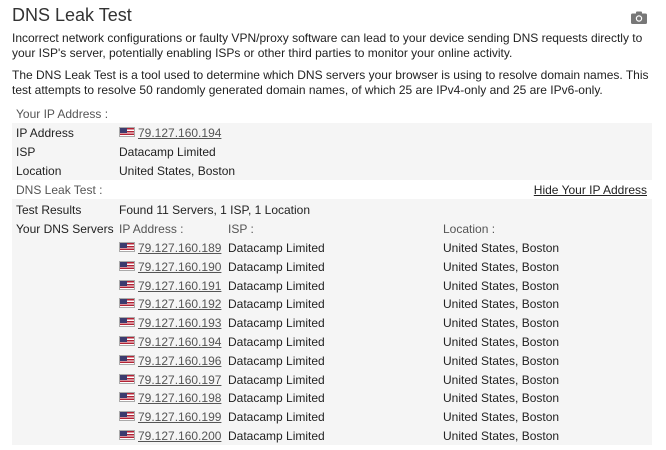 Image resolution: width=666 pixels, height=450 pixels. I want to click on dns-server-ip-link: 79.127.160.198, so click(179, 398).